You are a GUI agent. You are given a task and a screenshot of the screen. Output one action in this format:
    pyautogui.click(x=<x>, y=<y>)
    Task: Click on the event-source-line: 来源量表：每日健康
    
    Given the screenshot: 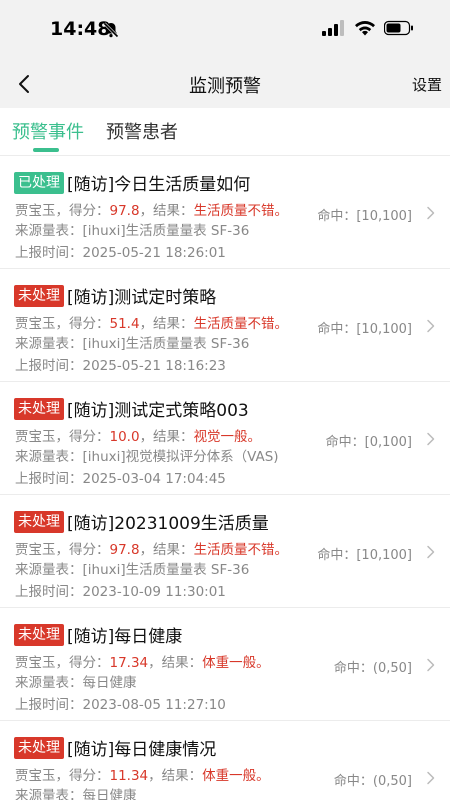 What is the action you would take?
    pyautogui.click(x=76, y=792)
    